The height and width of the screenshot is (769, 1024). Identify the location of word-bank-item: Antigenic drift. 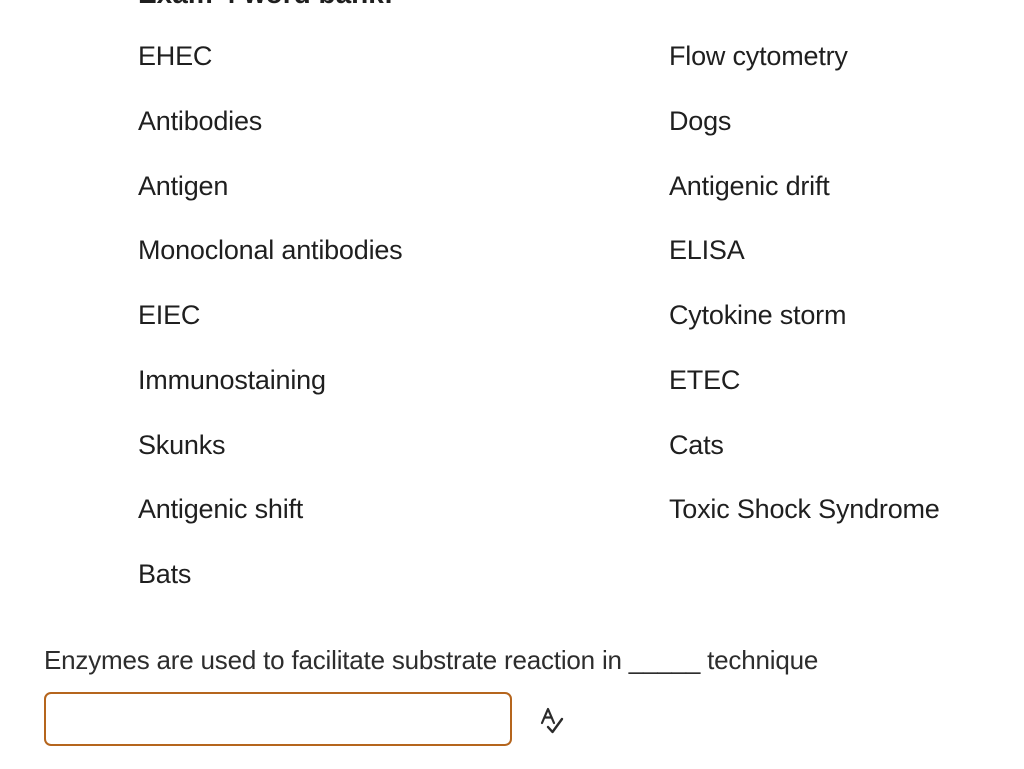
(749, 185).